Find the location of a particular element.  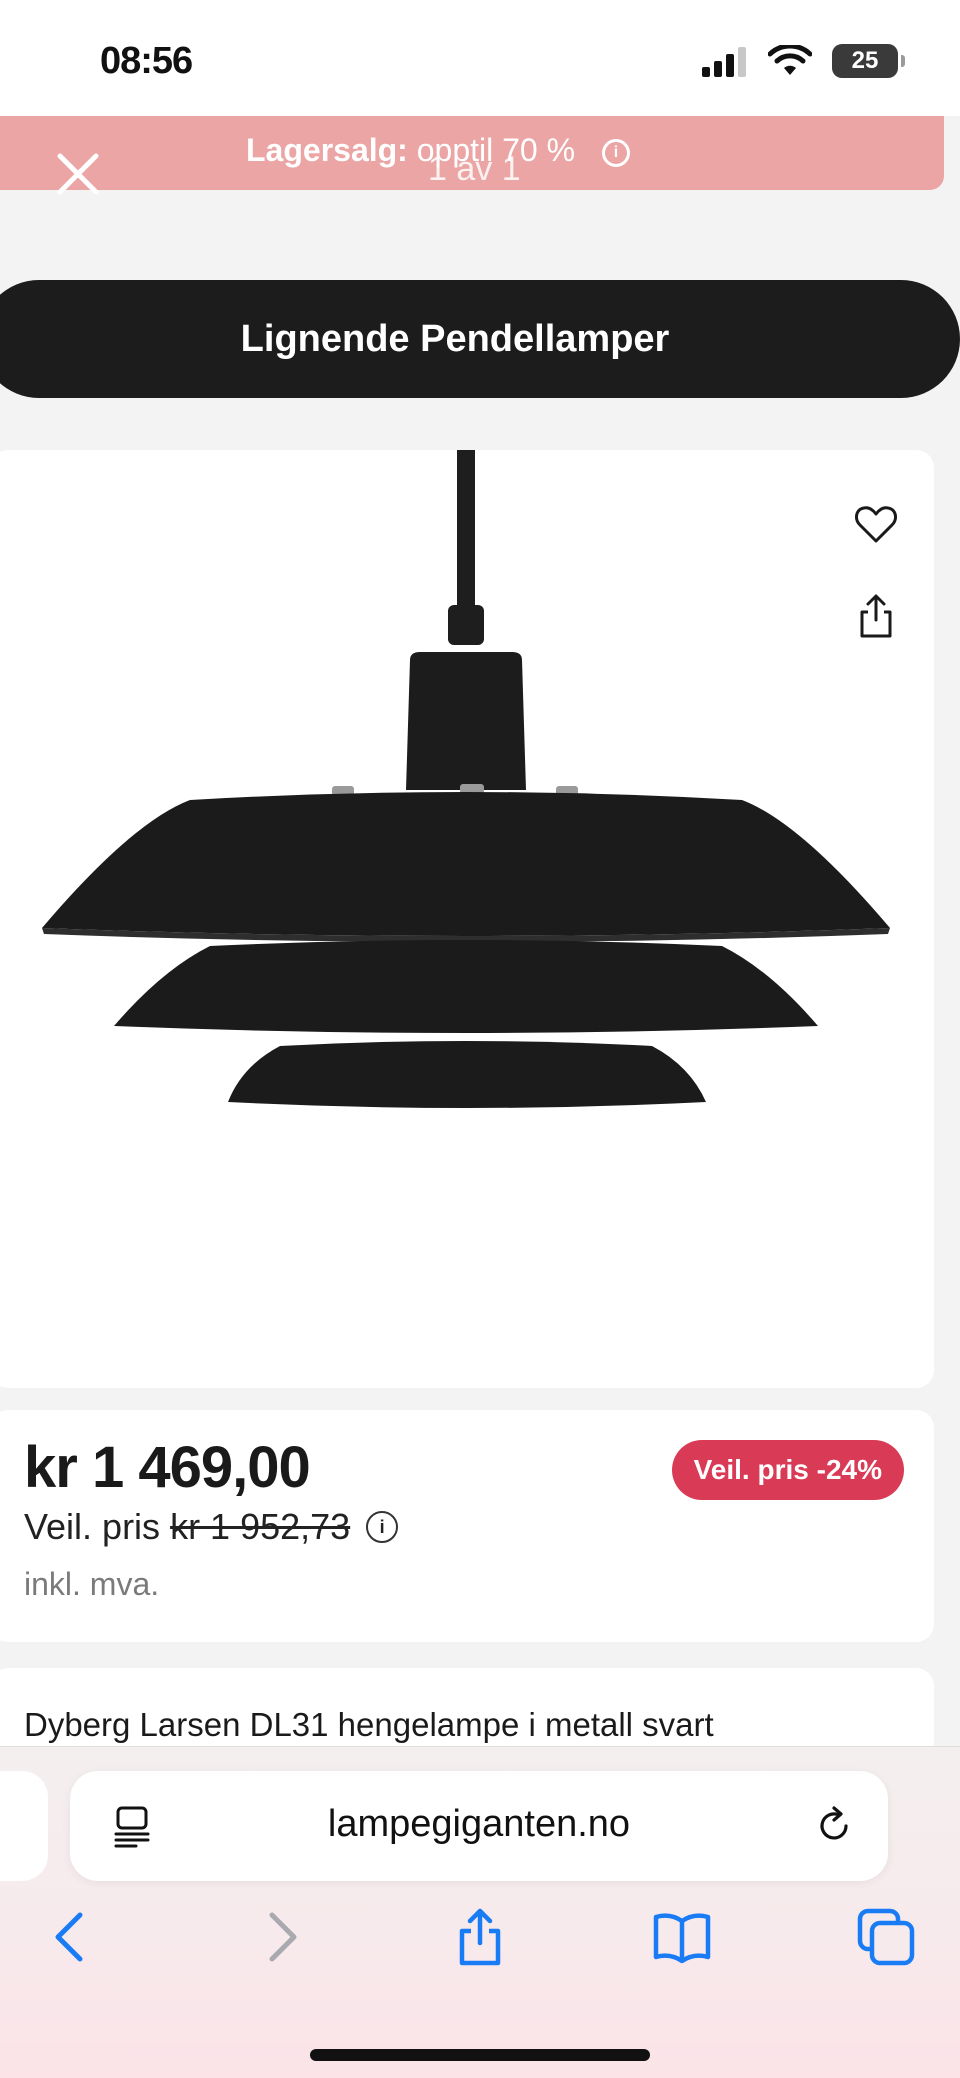

close-icon is located at coordinates (78, 174).